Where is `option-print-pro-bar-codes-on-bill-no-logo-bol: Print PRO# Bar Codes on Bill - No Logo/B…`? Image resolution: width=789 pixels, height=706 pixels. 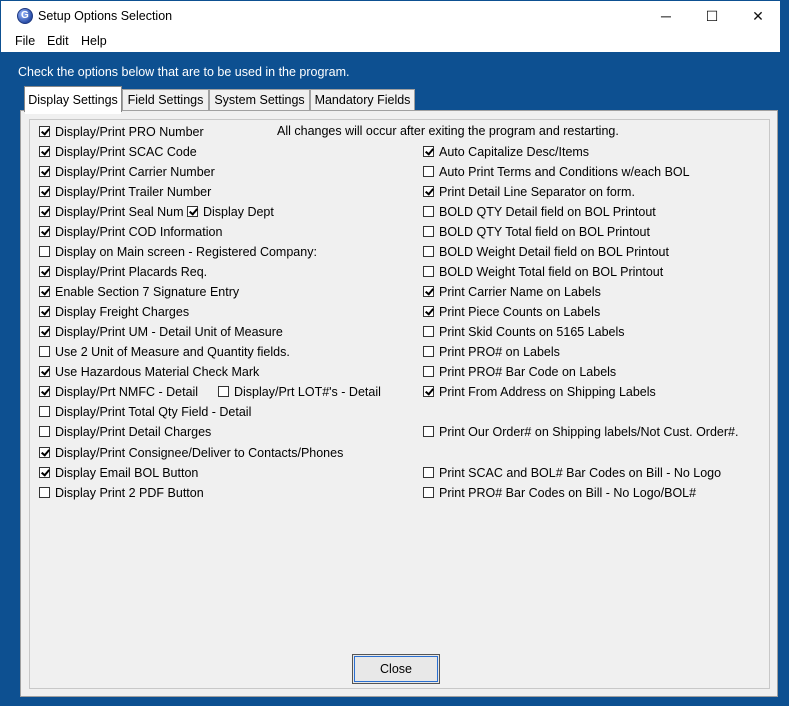 option-print-pro-bar-codes-on-bill-no-logo-bol: Print PRO# Bar Codes on Bill - No Logo/B… is located at coordinates (559, 495).